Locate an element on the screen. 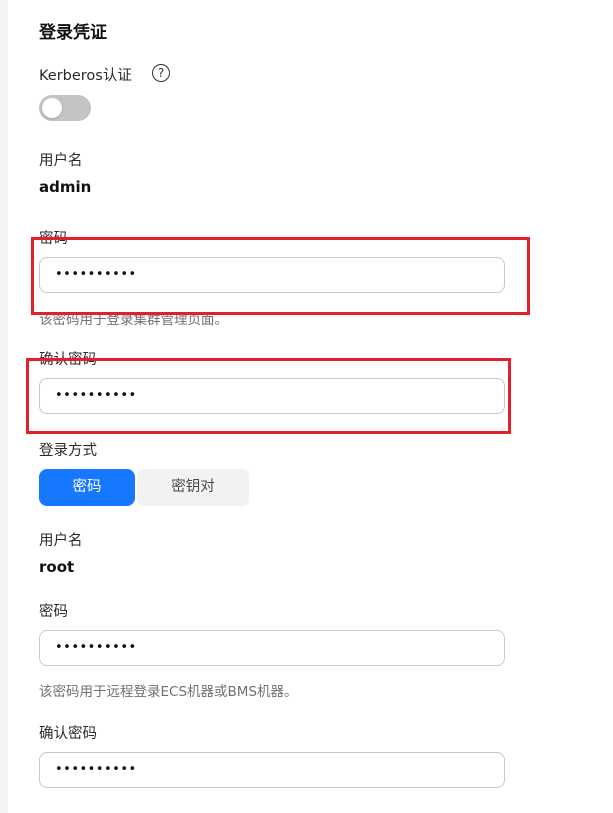 This screenshot has width=613, height=813. section-title: 登录凭证 is located at coordinates (73, 33).